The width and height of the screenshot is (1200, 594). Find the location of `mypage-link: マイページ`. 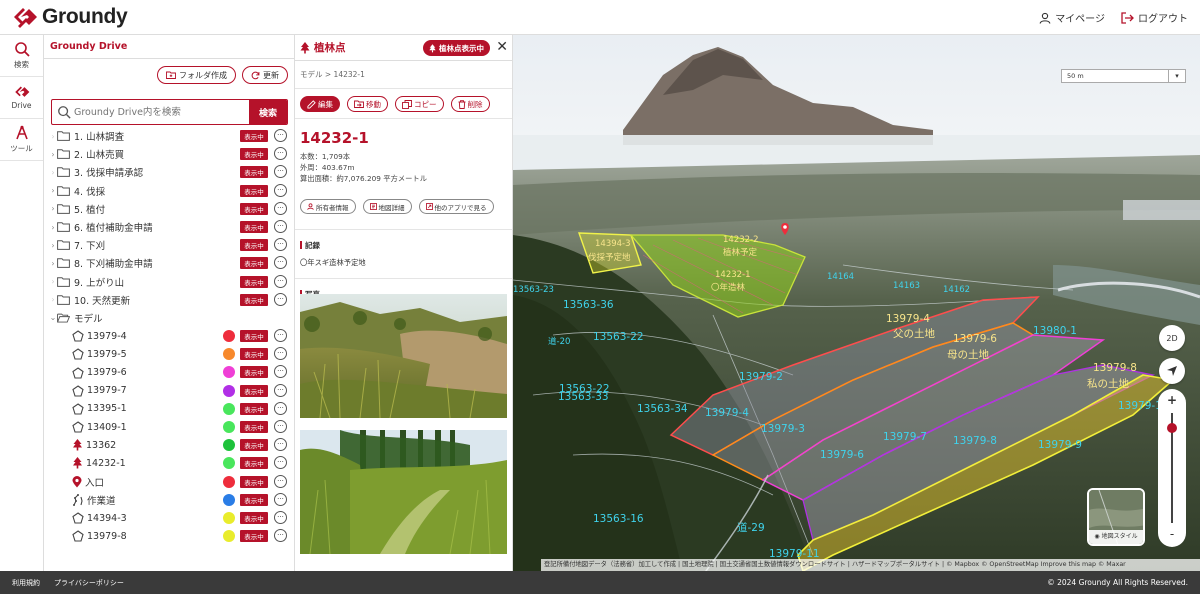

mypage-link: マイページ is located at coordinates (1072, 17).